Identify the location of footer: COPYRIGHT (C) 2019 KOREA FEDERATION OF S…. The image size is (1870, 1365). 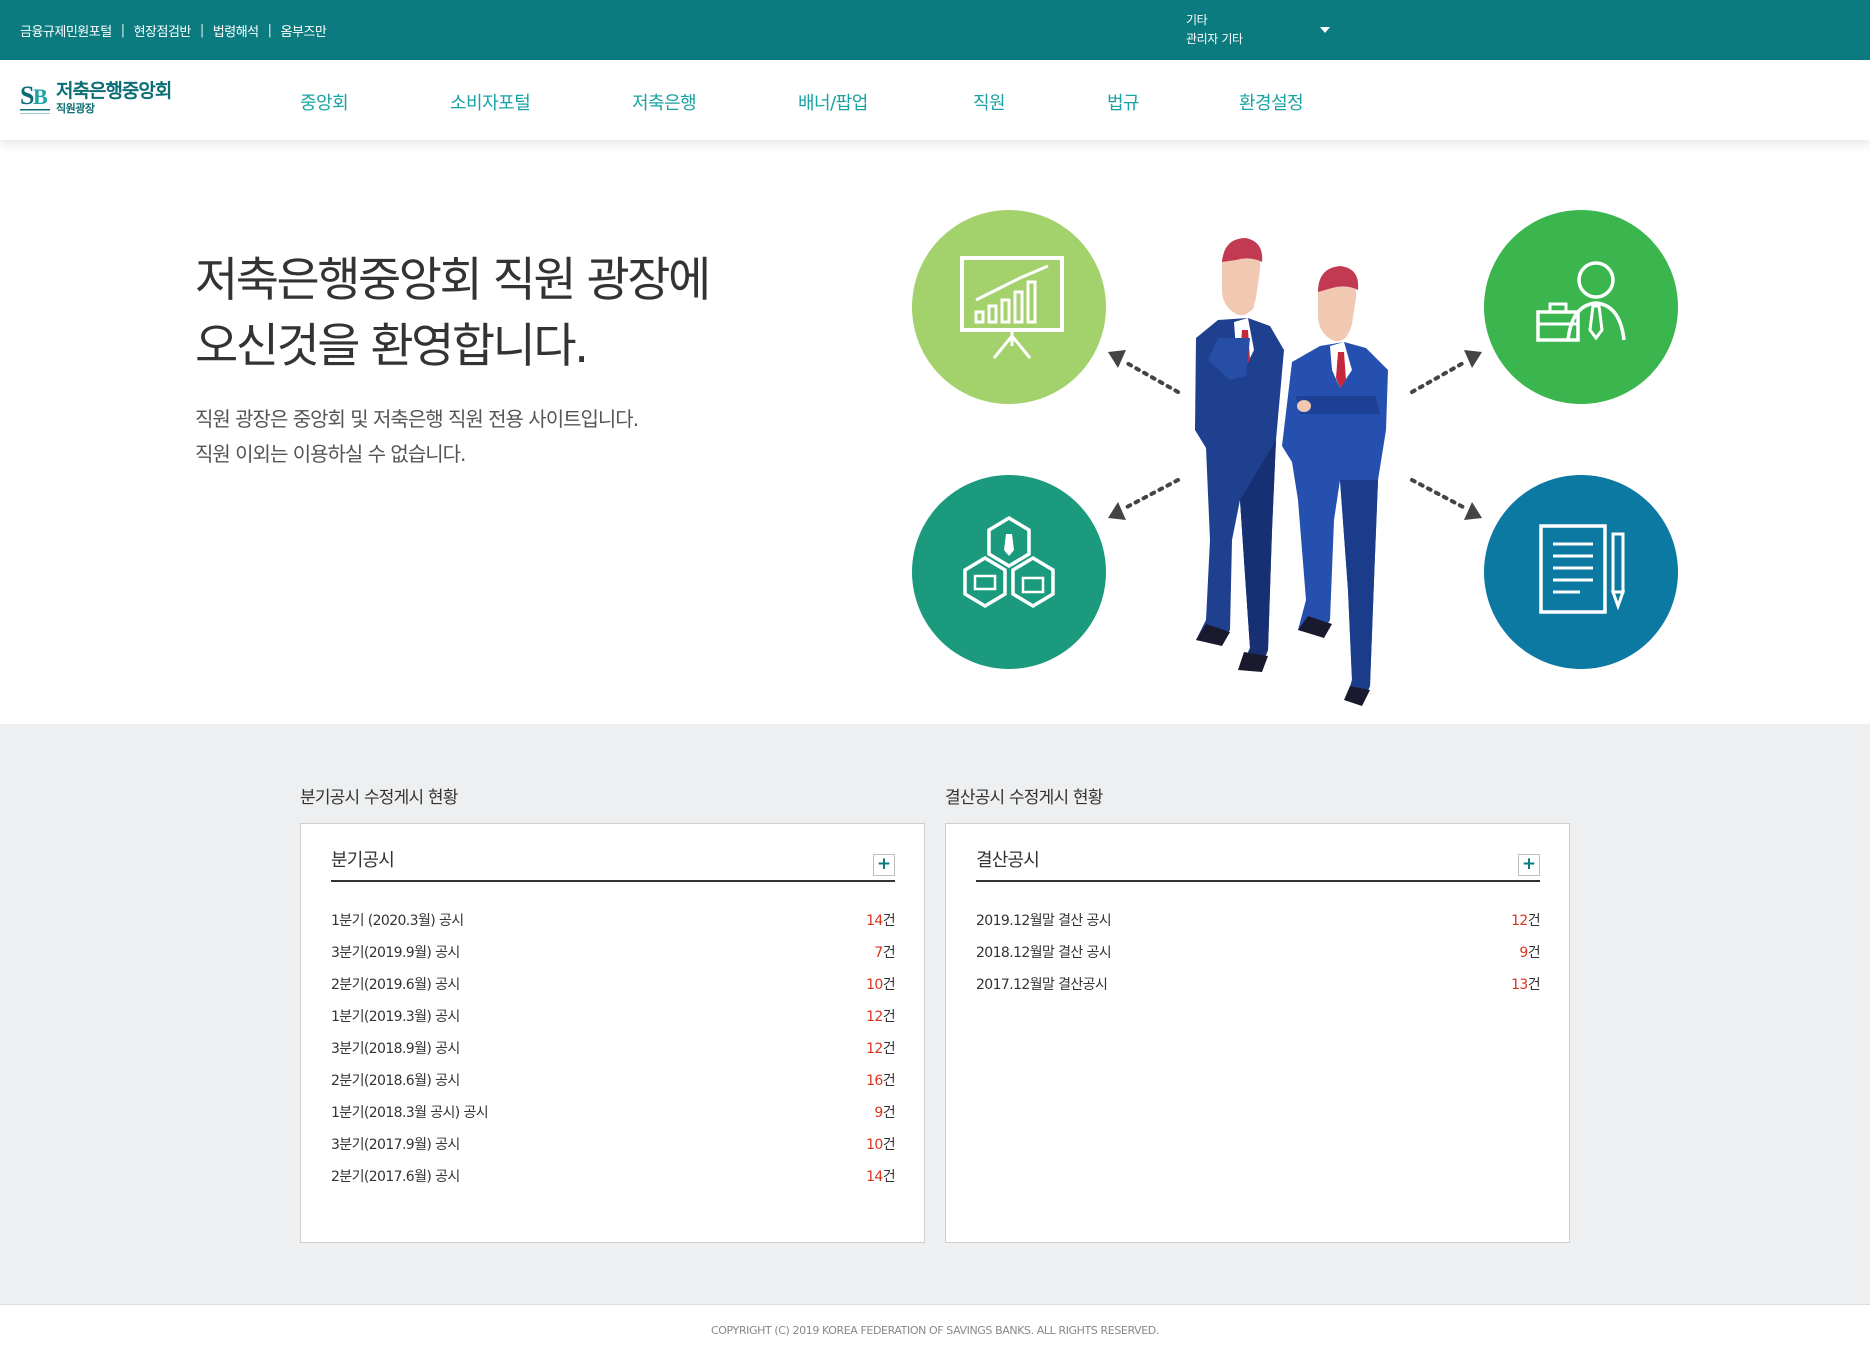
(935, 1334).